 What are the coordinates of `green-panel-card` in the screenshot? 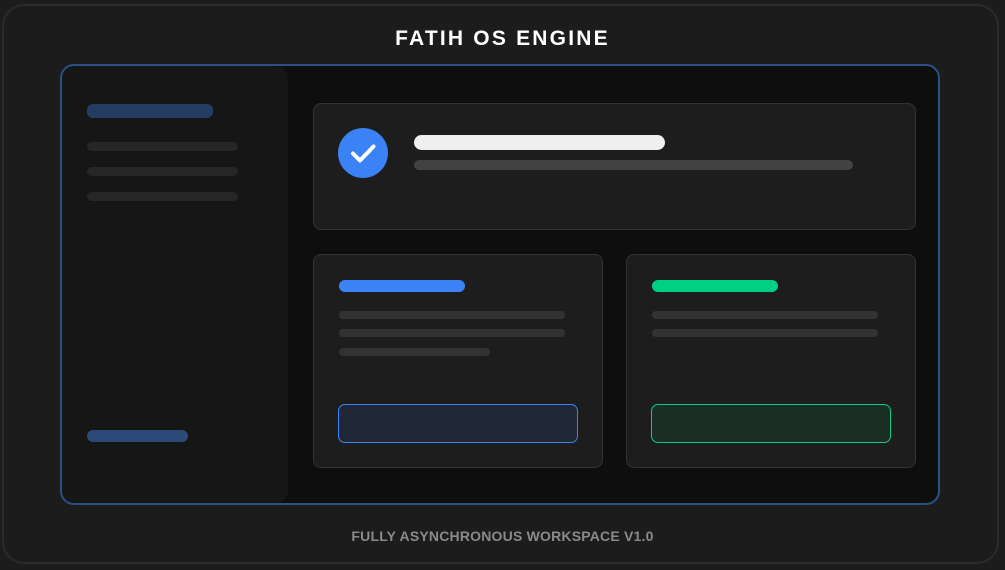 It's located at (771, 361).